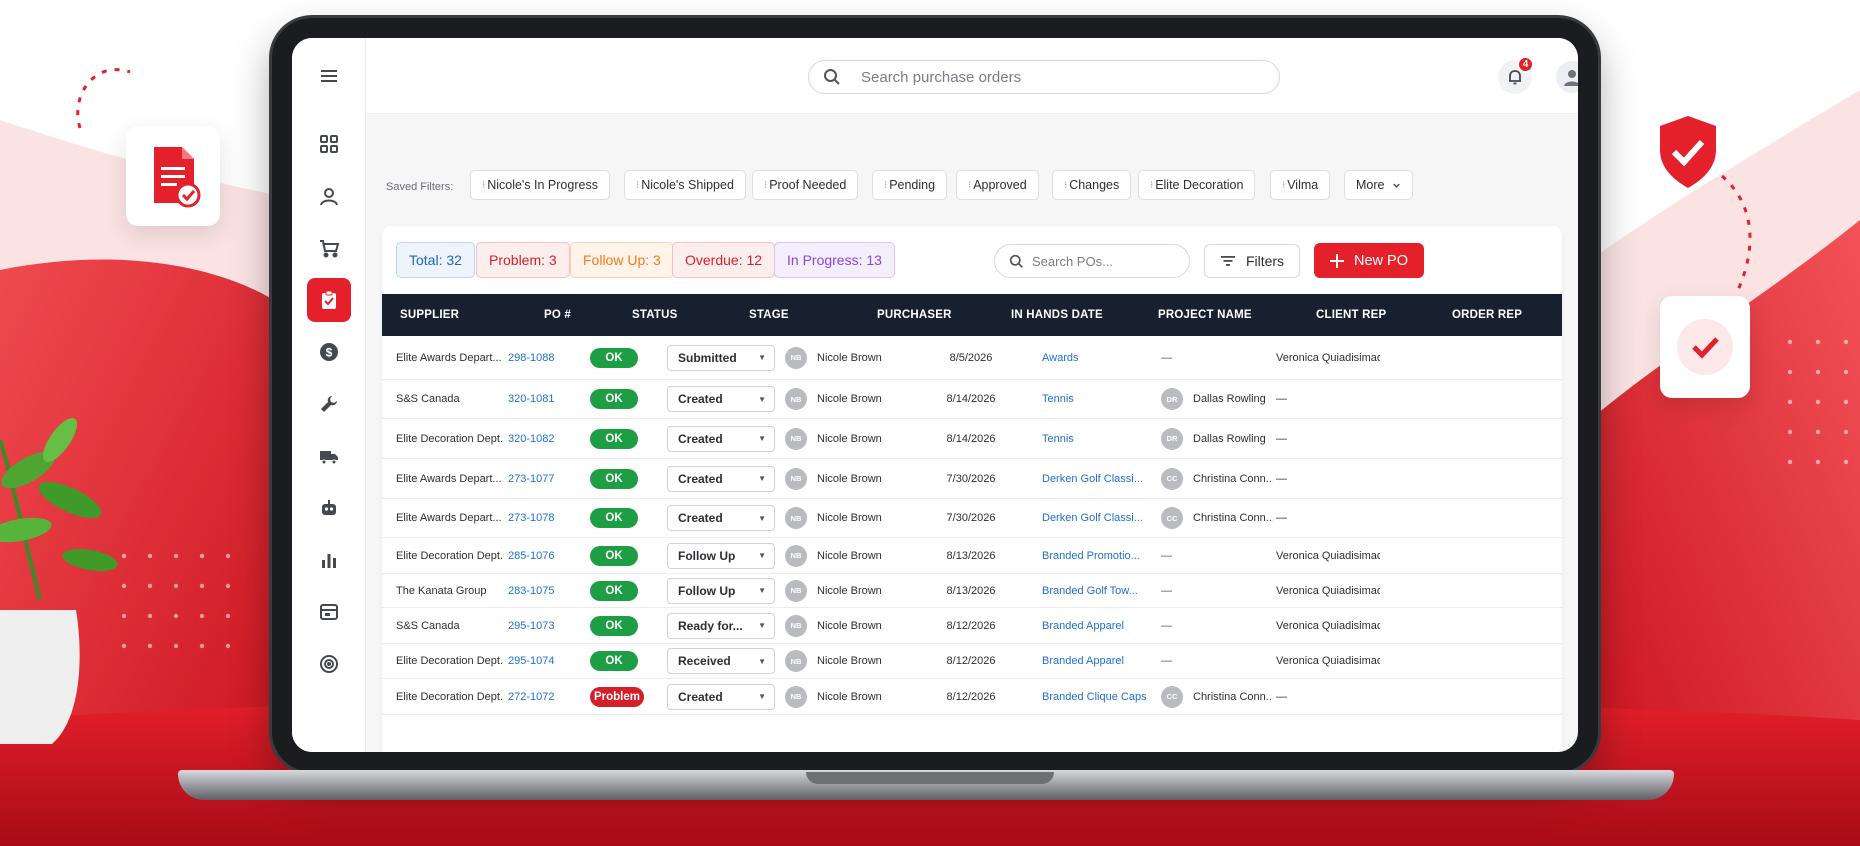 This screenshot has width=1860, height=846. Describe the element at coordinates (531, 661) in the screenshot. I see `po-number-link: 295-1074` at that location.